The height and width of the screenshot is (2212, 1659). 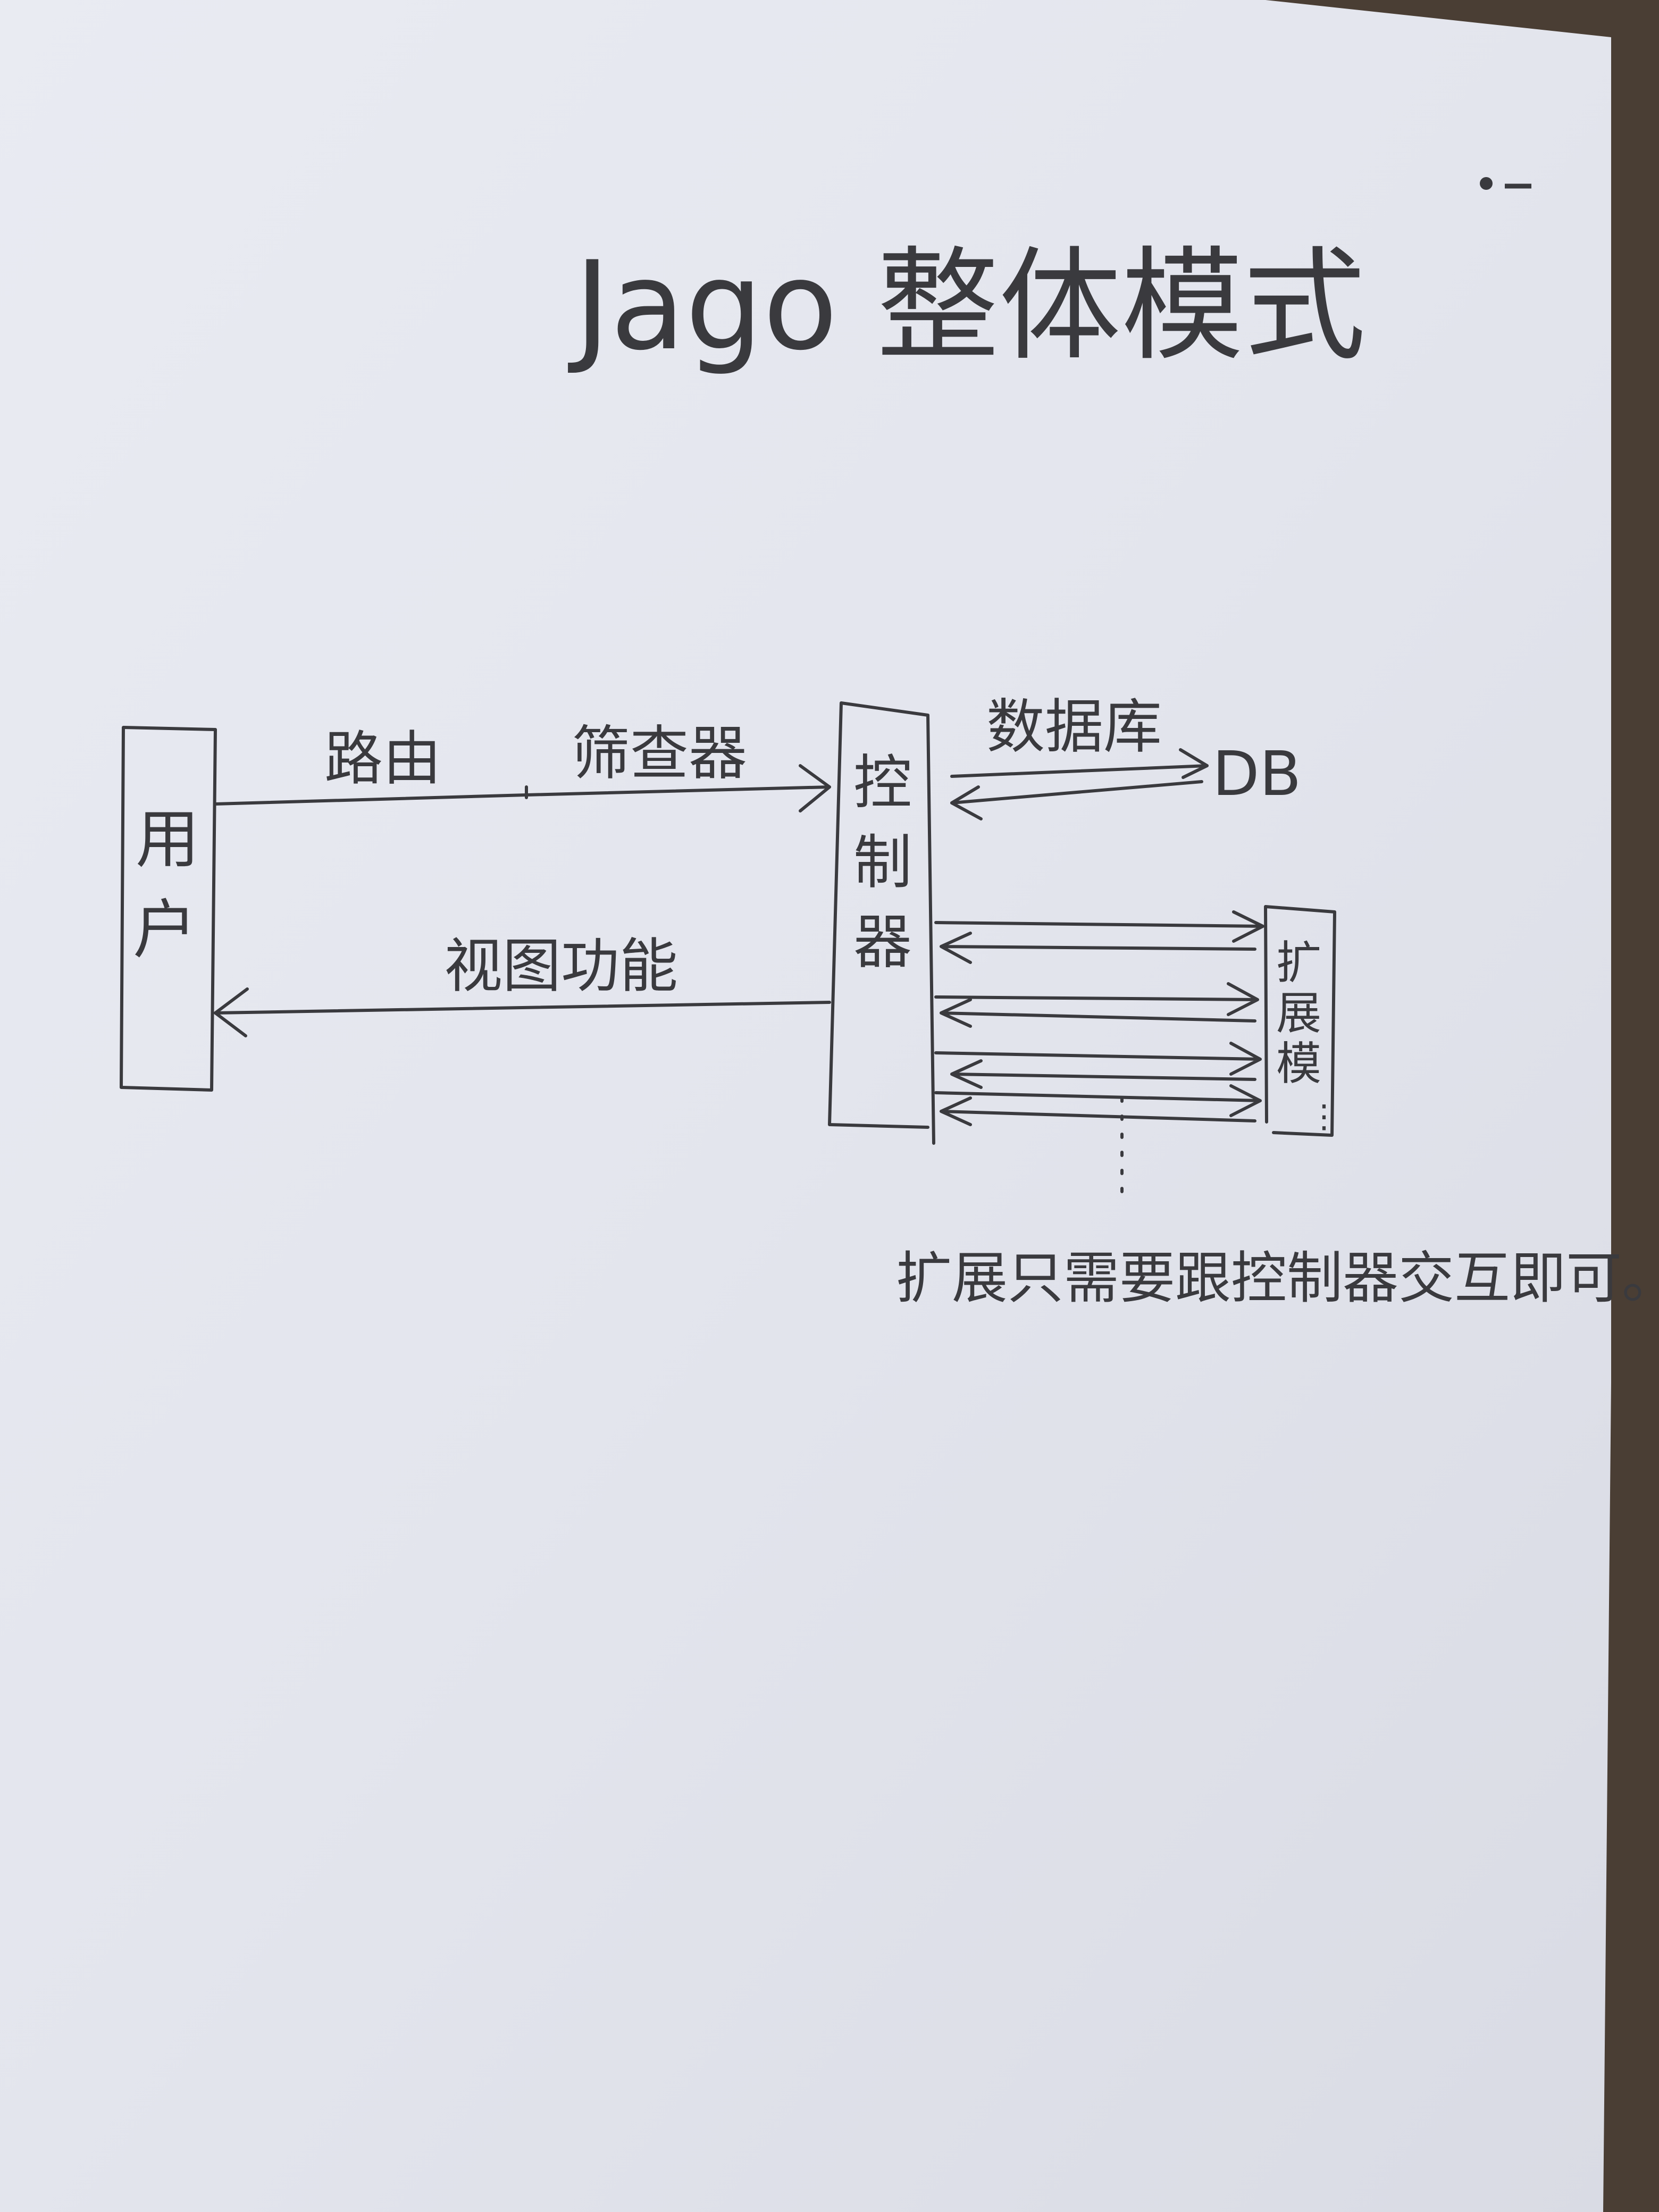 What do you see at coordinates (1486, 183) in the screenshot?
I see `paper-mark` at bounding box center [1486, 183].